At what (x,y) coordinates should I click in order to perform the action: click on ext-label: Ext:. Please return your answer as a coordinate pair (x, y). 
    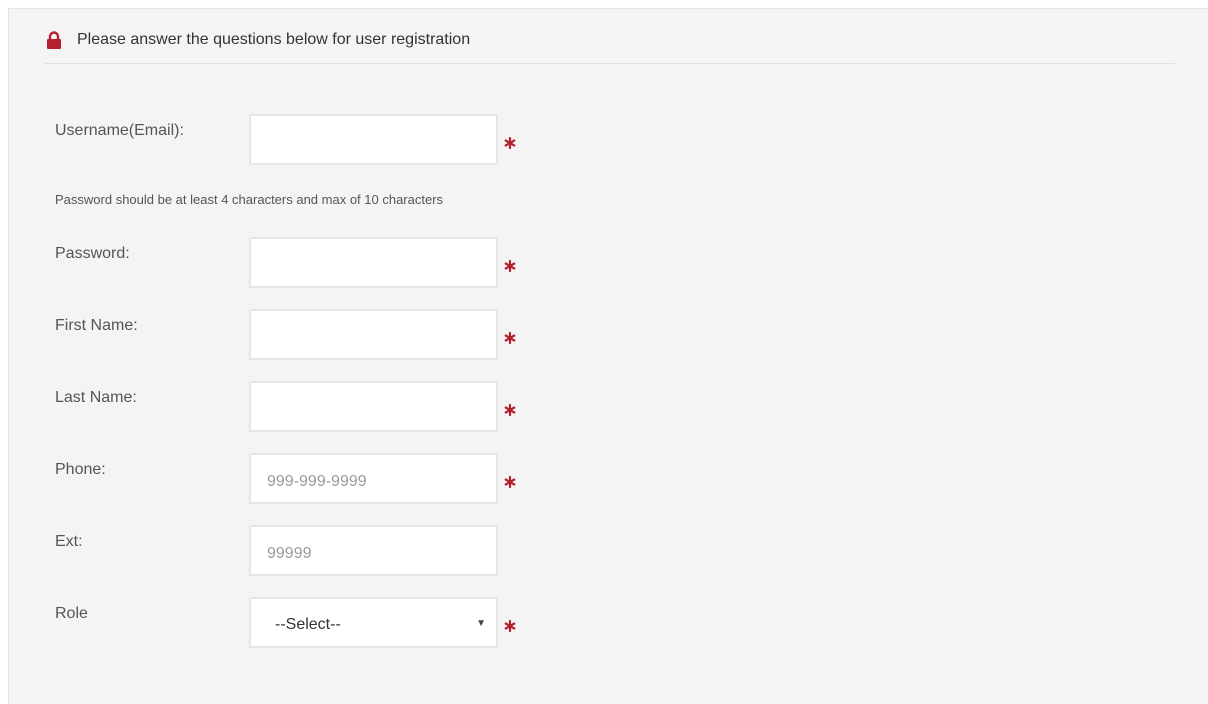
    Looking at the image, I should click on (69, 541).